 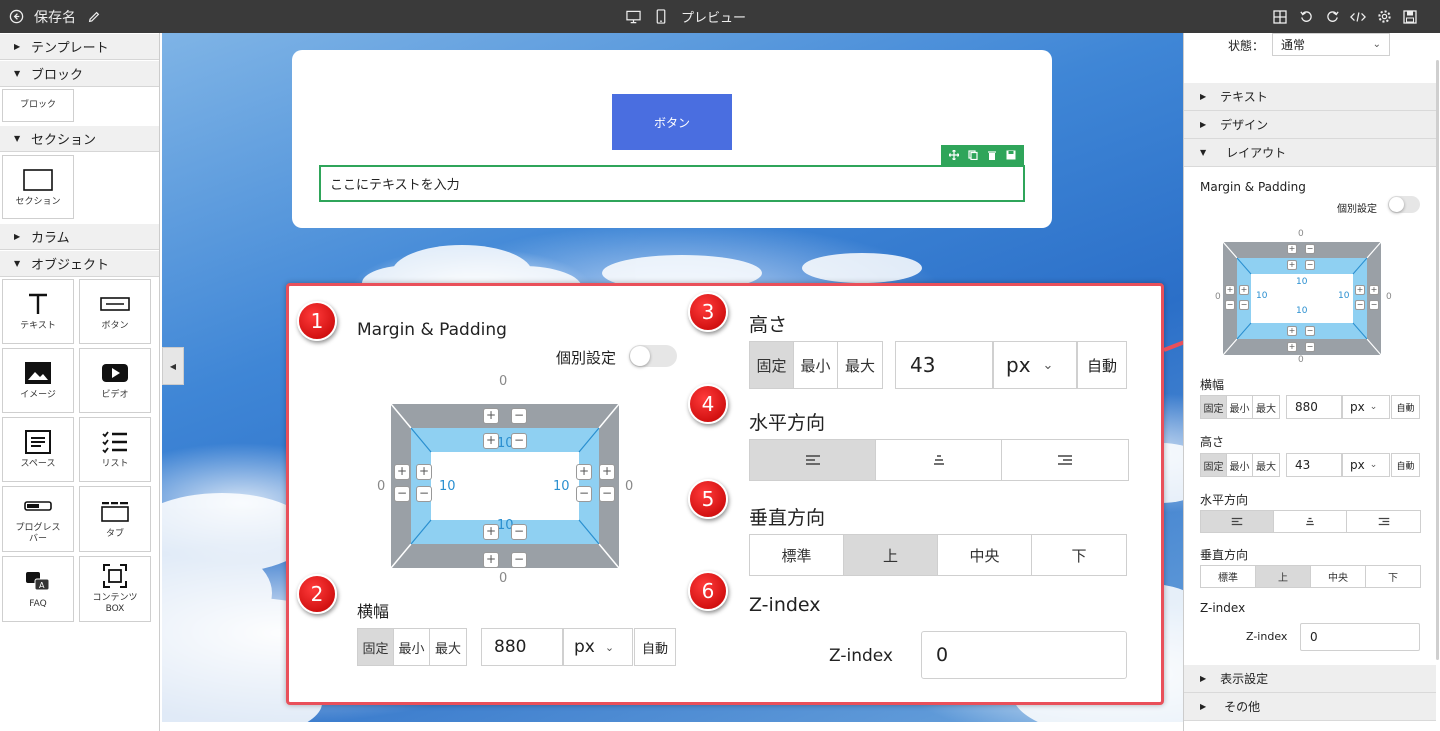 I want to click on redo-icon, so click(x=1332, y=17).